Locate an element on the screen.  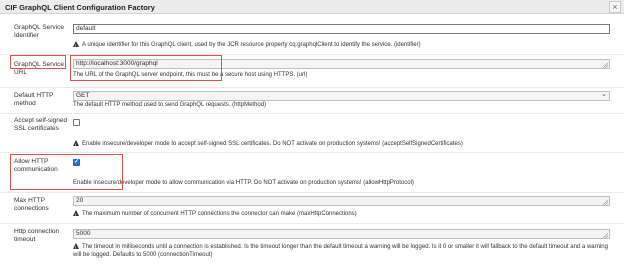
chevron-down-icon: ⌄ is located at coordinates (604, 94).